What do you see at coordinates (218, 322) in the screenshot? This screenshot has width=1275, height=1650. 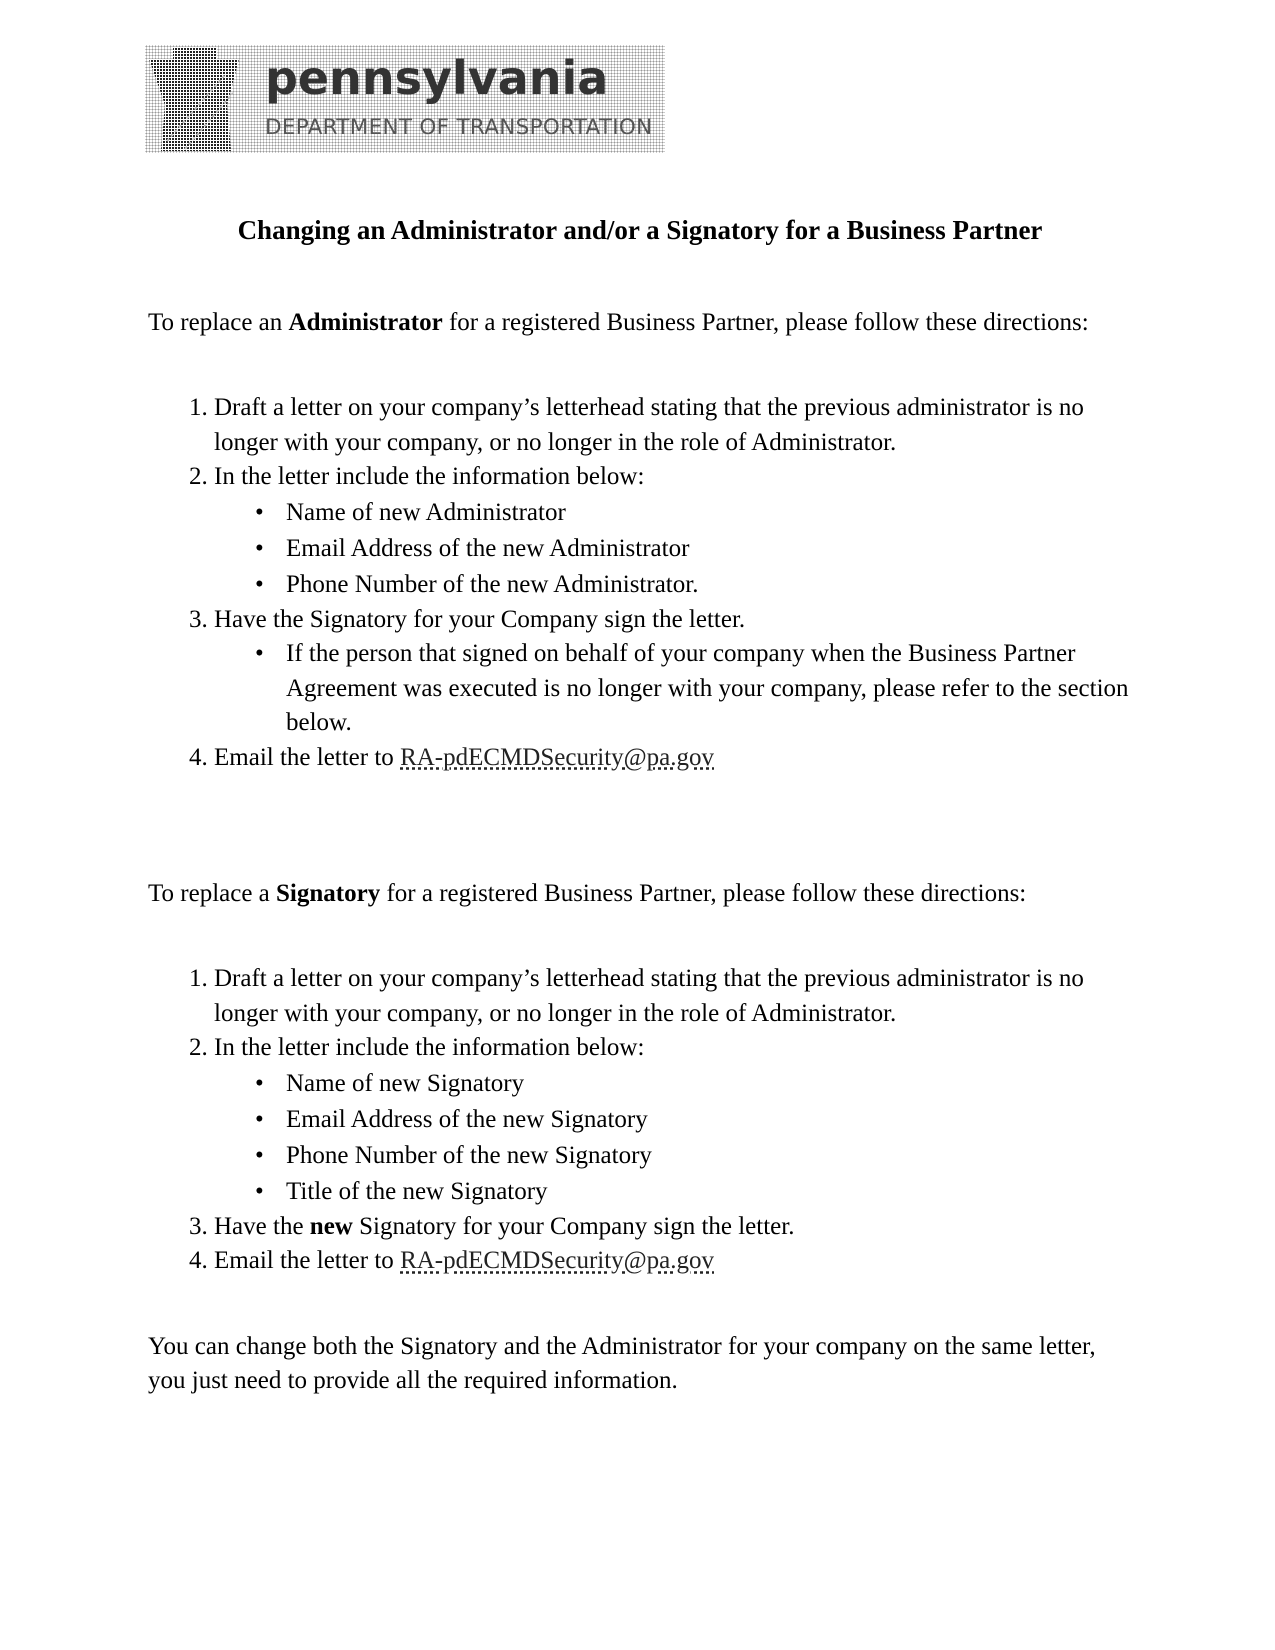 I see `intro-text: To replace an` at bounding box center [218, 322].